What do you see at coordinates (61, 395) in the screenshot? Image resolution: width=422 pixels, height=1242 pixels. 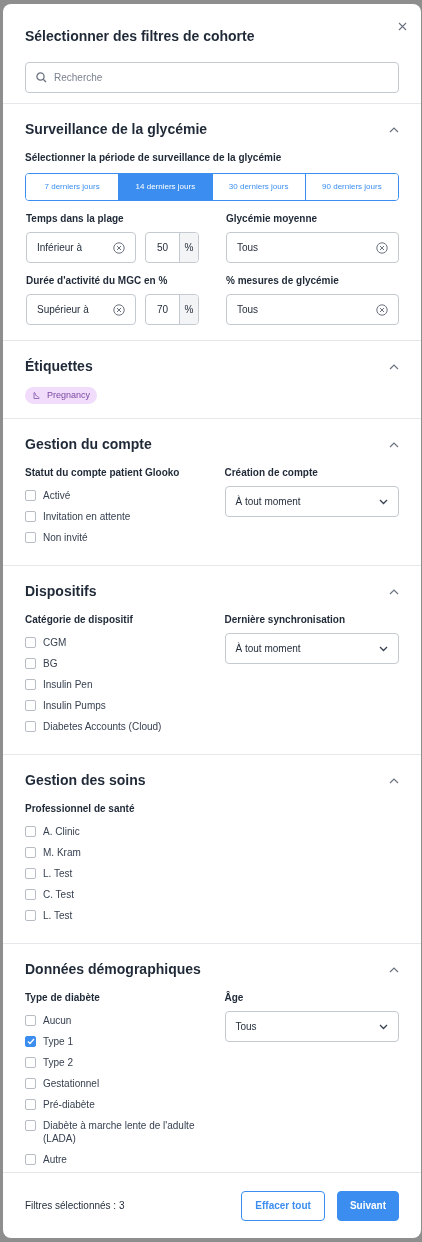 I see `tag-chip: Pregnancy` at bounding box center [61, 395].